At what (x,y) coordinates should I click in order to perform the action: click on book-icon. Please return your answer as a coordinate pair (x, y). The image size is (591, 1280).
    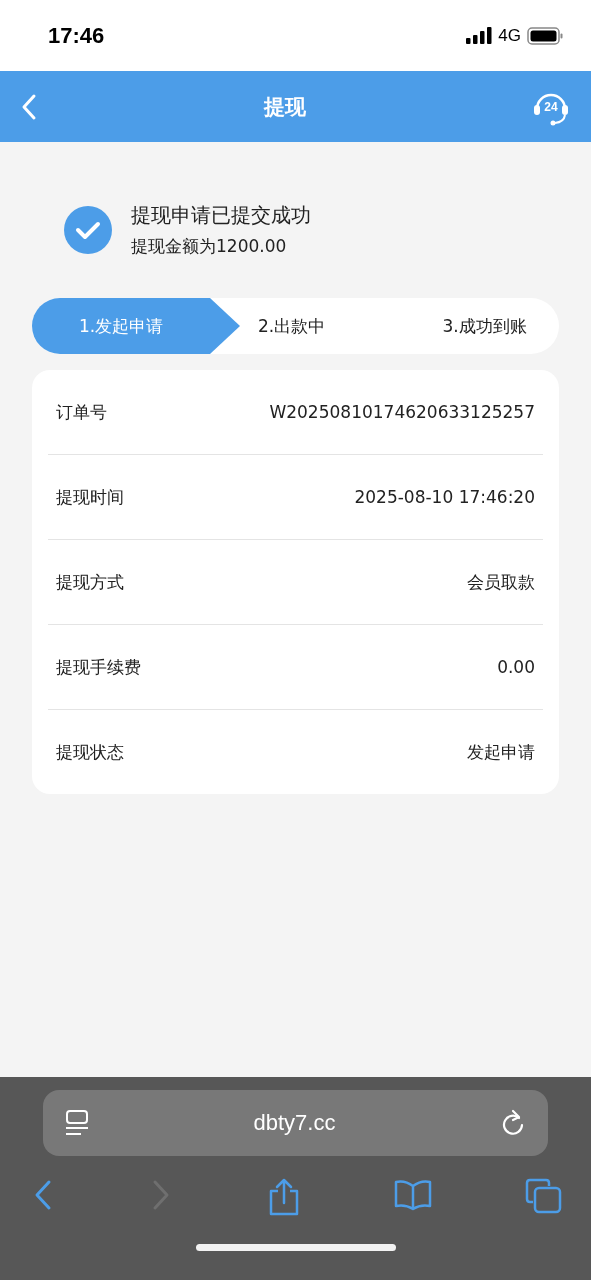
    Looking at the image, I should click on (412, 1195).